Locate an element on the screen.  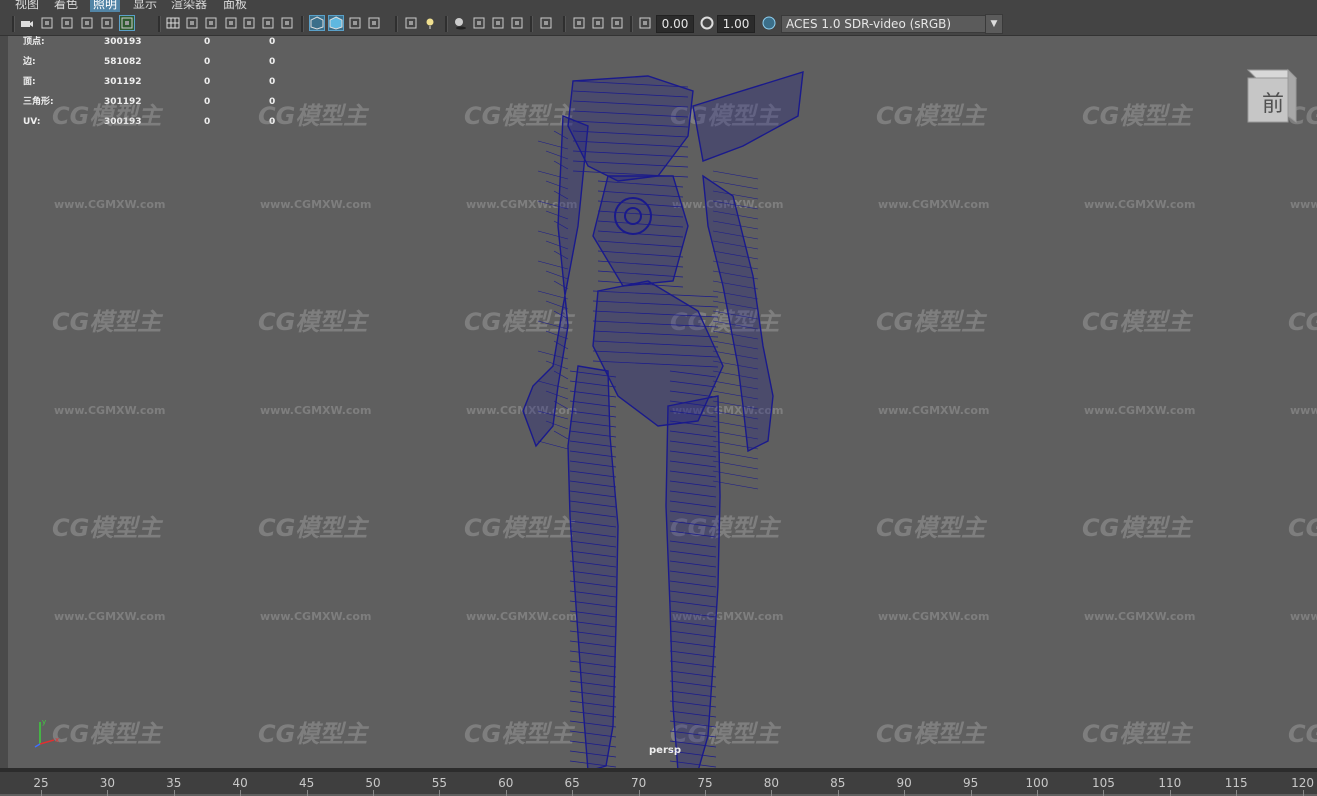
timeline-tick-label: 80 is located at coordinates (771, 783).